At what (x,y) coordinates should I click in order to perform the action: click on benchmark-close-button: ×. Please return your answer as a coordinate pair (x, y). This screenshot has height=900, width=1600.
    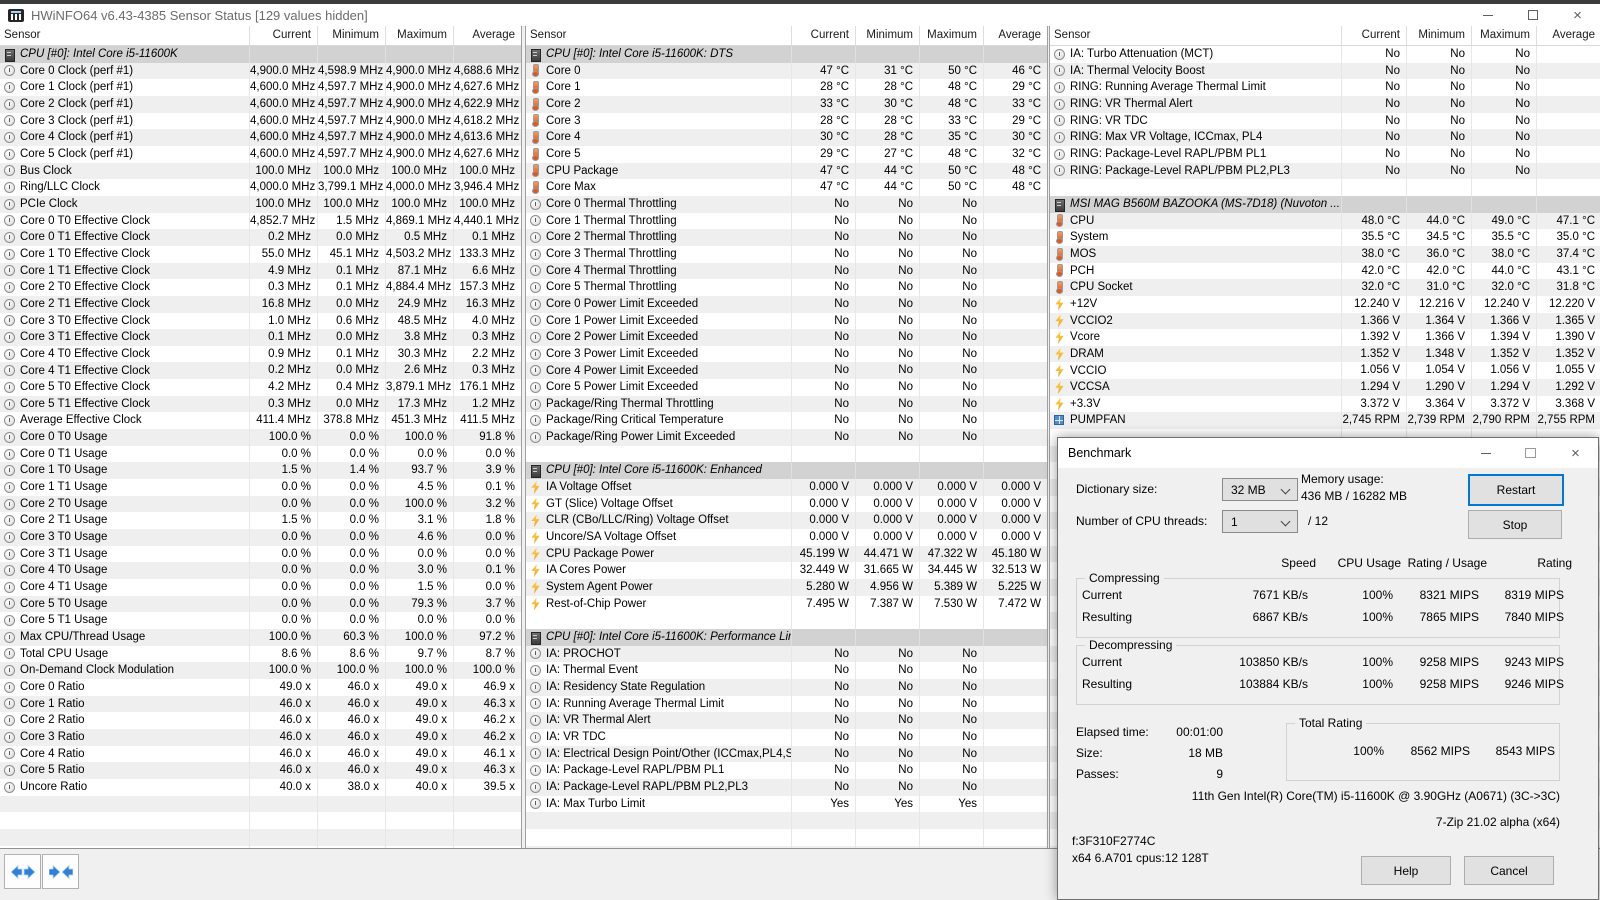
    Looking at the image, I should click on (1575, 453).